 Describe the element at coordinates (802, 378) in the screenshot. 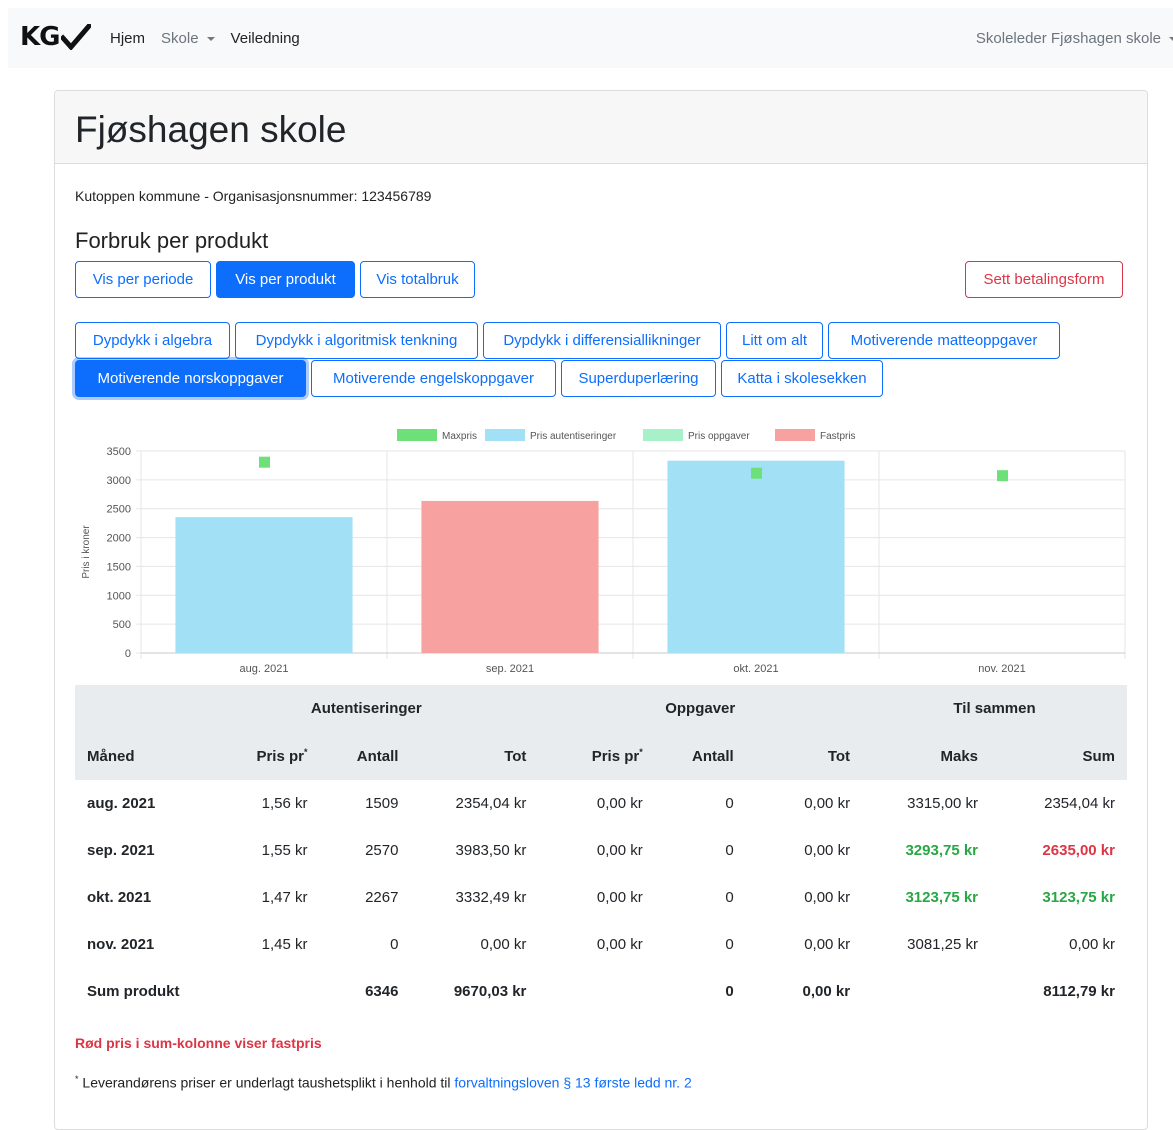

I see `product-button-katta: Katta i skolesekken` at that location.